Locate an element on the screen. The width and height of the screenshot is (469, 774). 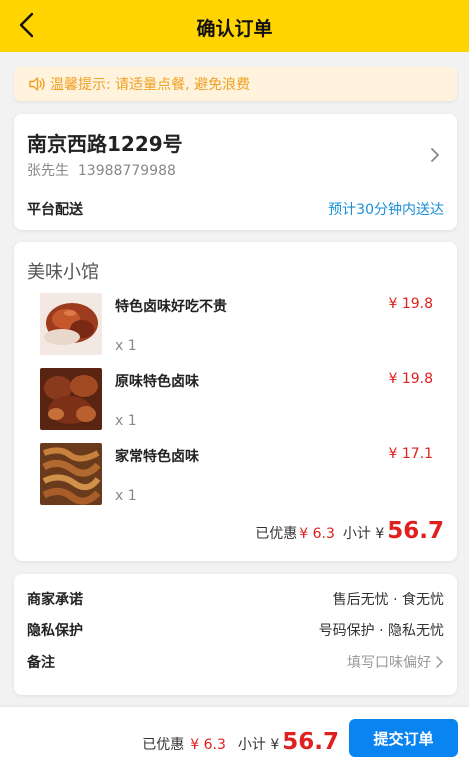
submit-order-button: 提交订单 is located at coordinates (403, 738).